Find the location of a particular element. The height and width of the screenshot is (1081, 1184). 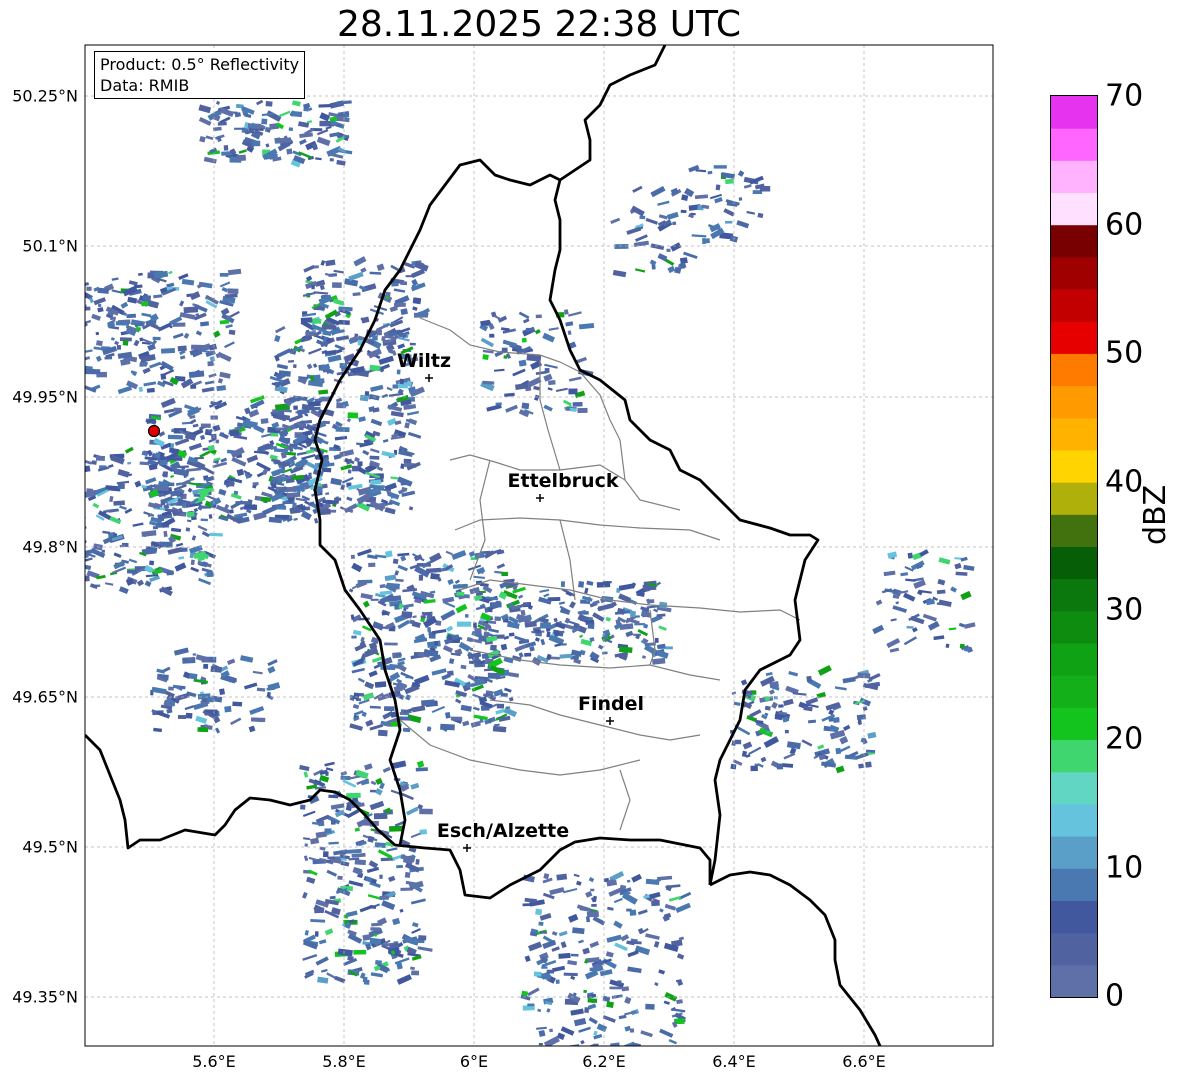

lat-label: 49.35°N is located at coordinates (45, 997).